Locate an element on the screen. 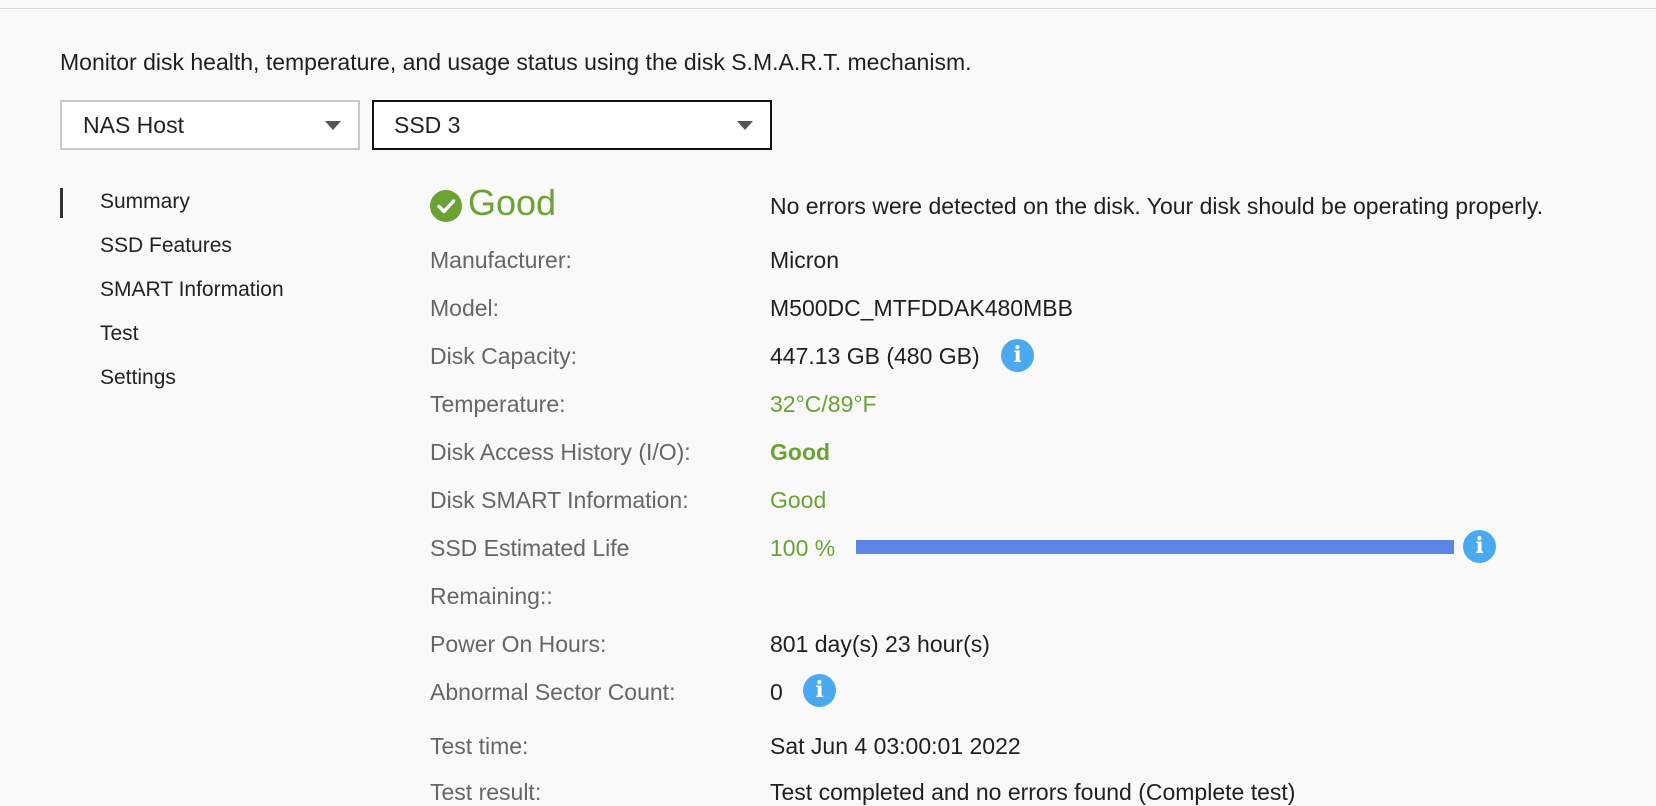 The image size is (1656, 806). test-time-label: Test time: is located at coordinates (479, 746).